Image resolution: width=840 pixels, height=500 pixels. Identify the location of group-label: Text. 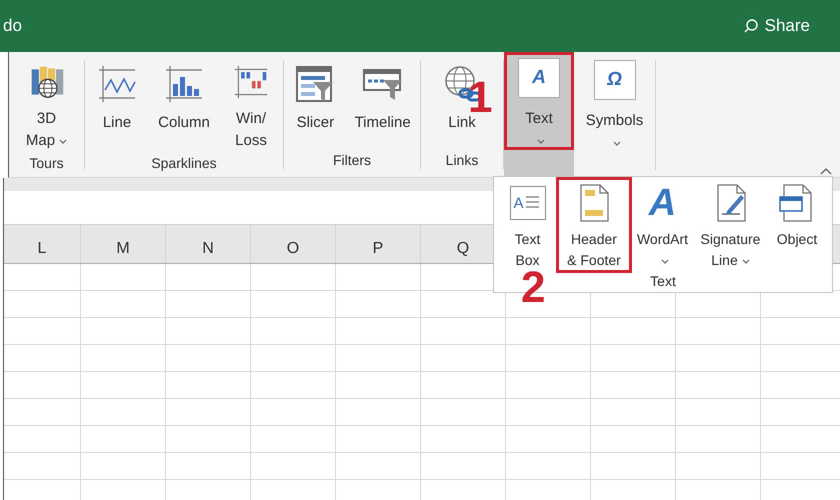
(663, 281).